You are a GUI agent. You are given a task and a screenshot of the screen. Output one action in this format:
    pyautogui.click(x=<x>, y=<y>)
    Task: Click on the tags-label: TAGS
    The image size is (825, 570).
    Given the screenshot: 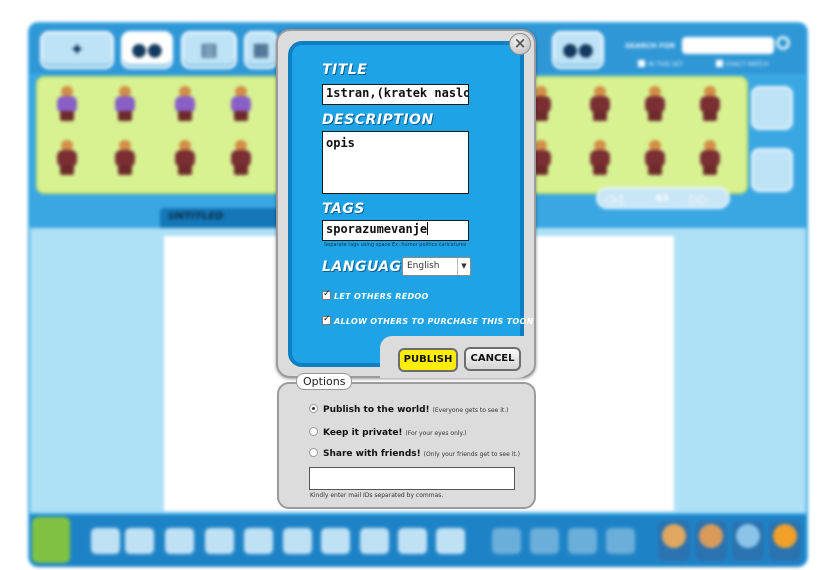 What is the action you would take?
    pyautogui.click(x=343, y=209)
    